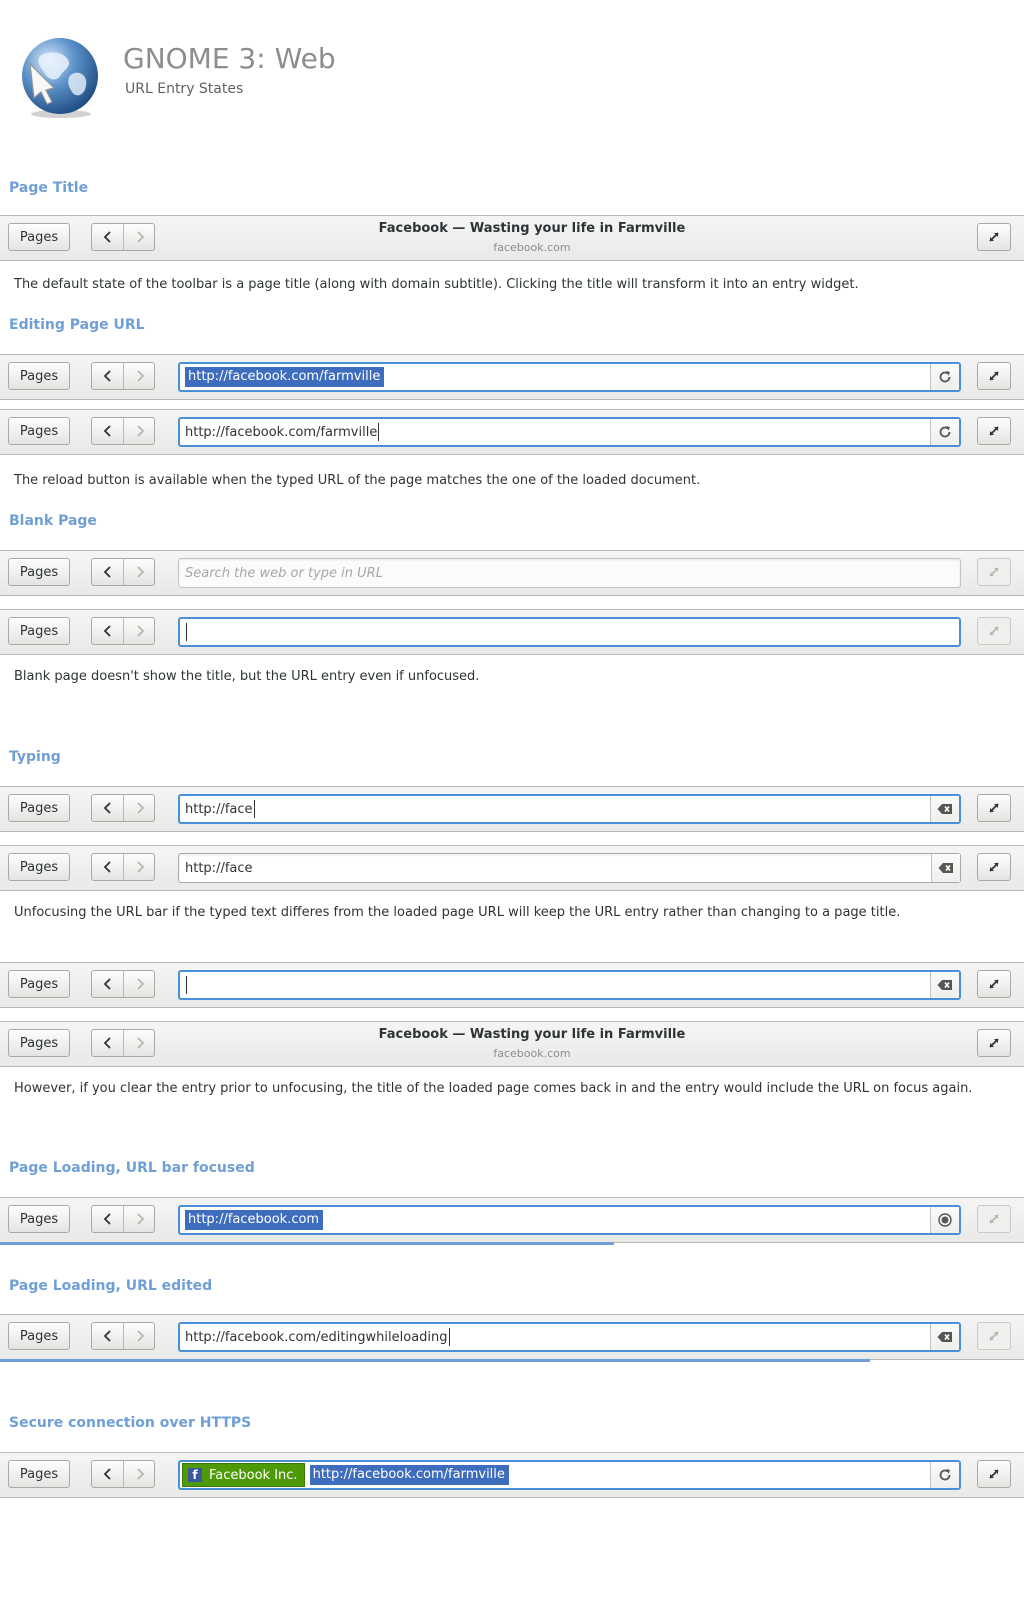 This screenshot has height=1600, width=1024. What do you see at coordinates (53, 521) in the screenshot?
I see `section-heading-blank-page: Blank Page` at bounding box center [53, 521].